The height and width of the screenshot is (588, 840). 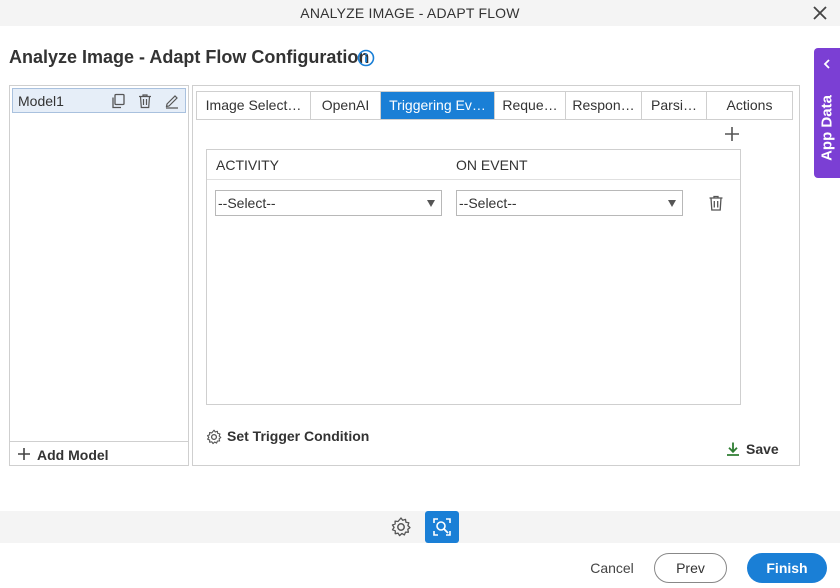 I want to click on bottom-toolbar, so click(x=420, y=527).